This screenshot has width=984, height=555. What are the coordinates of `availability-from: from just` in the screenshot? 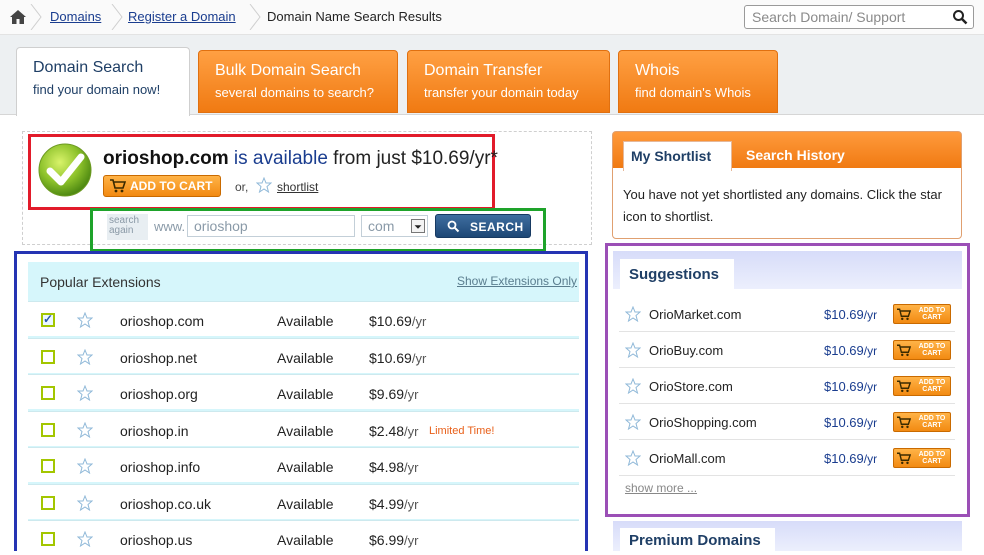 It's located at (369, 158).